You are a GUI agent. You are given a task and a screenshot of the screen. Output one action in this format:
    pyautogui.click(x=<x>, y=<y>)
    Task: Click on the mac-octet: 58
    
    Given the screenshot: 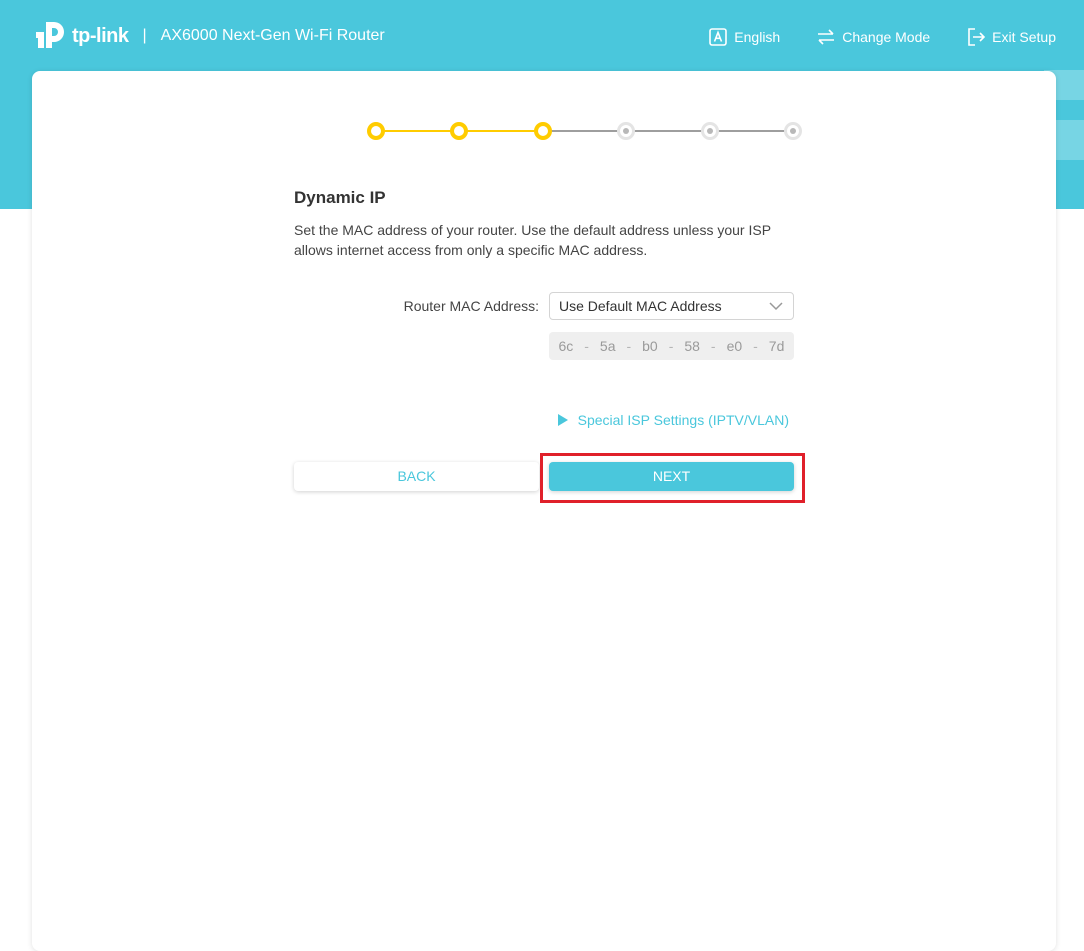 What is the action you would take?
    pyautogui.click(x=692, y=346)
    